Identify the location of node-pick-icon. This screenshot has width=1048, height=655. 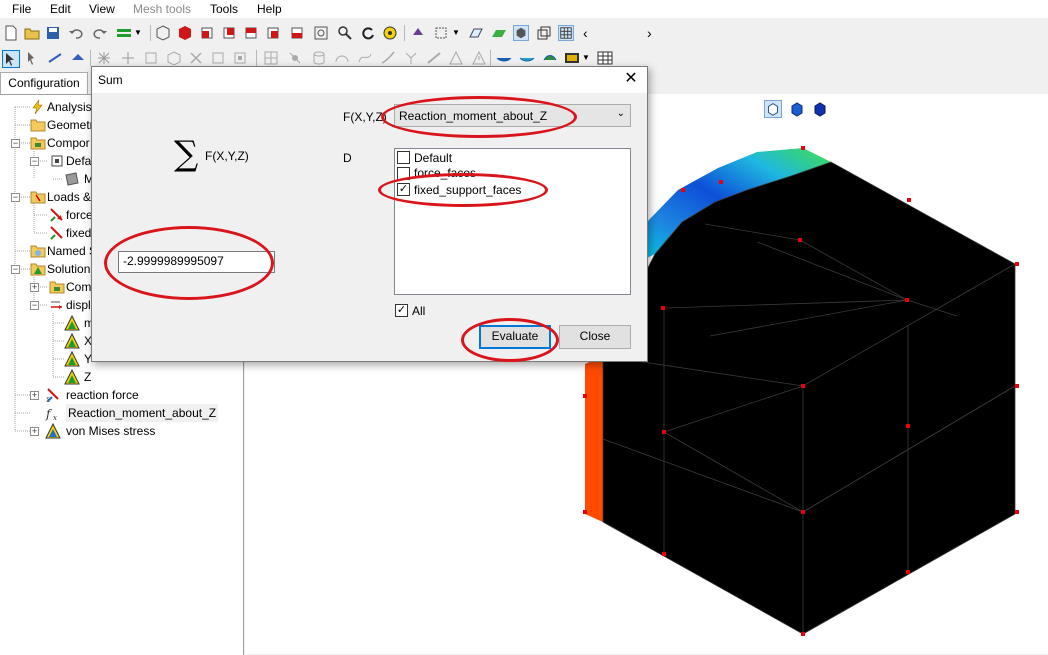
(128, 58).